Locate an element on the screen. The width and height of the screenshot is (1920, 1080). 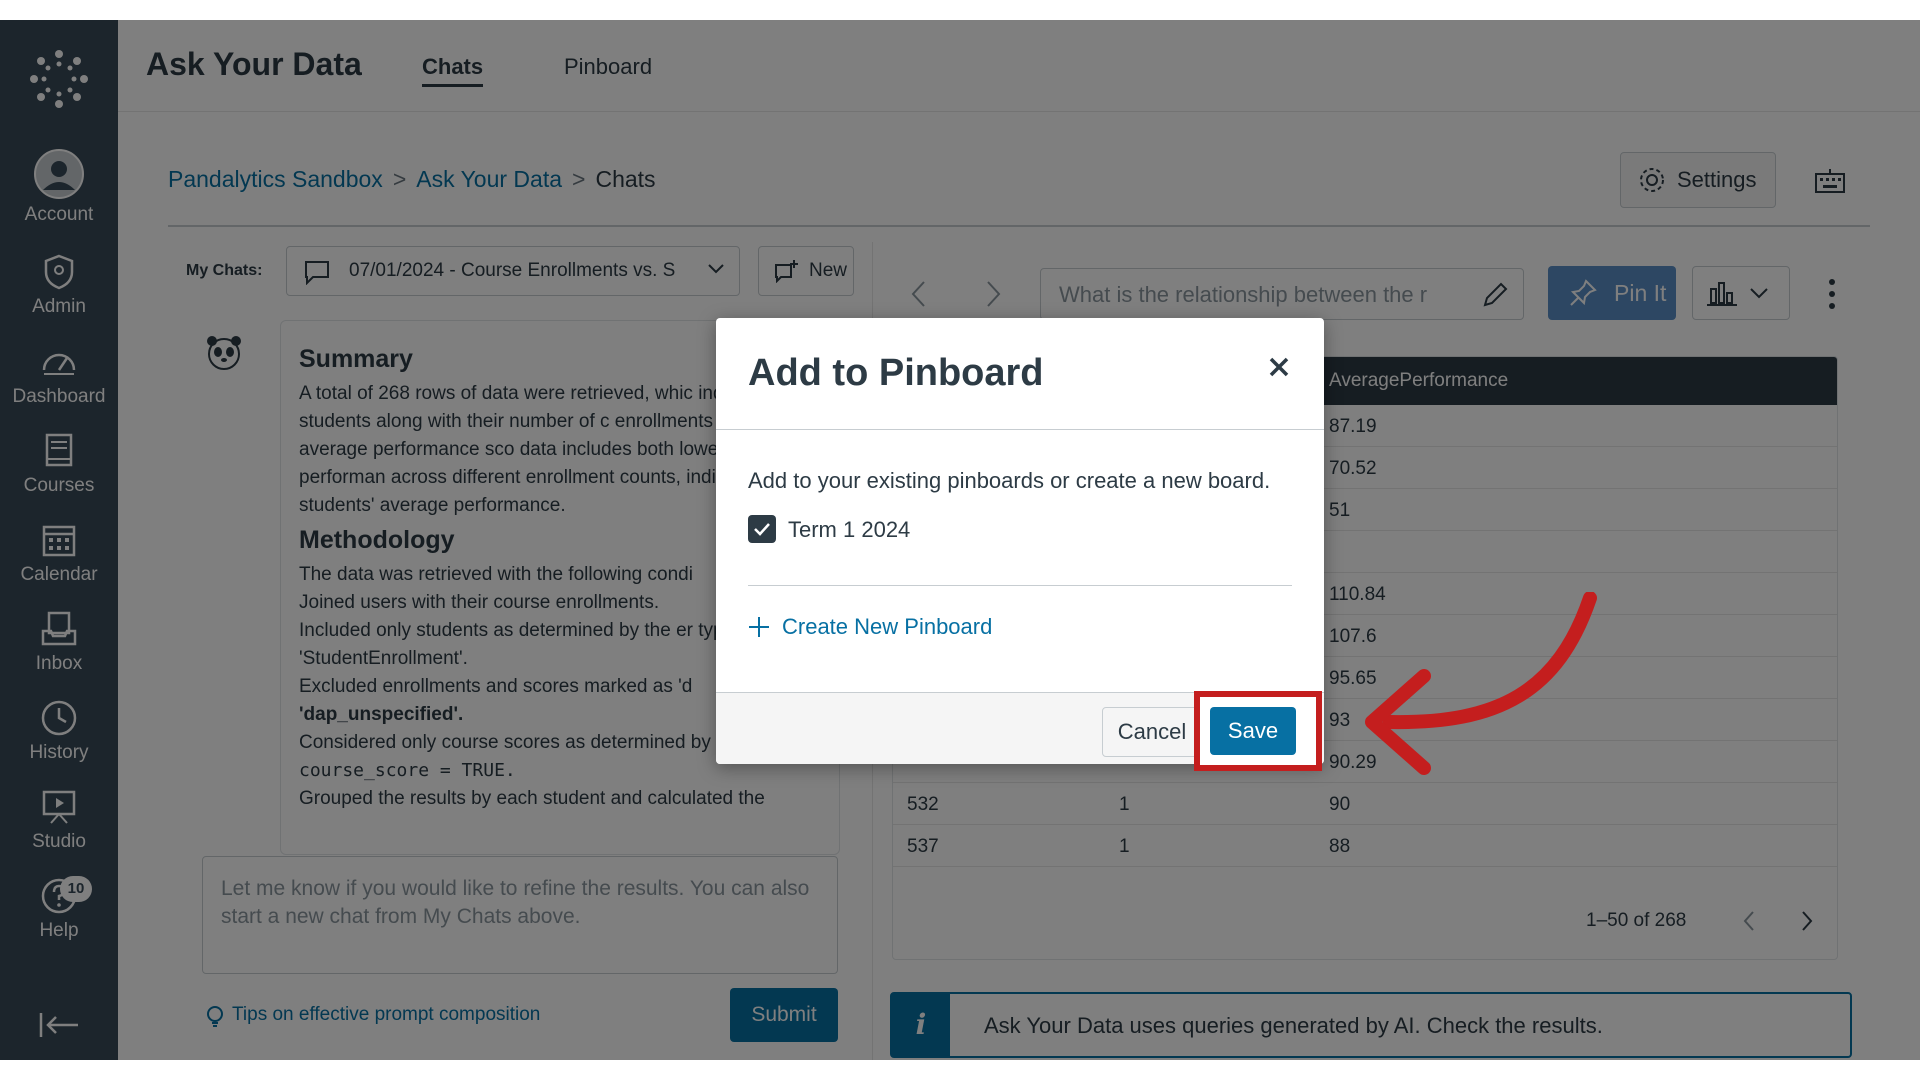
checkmark-icon is located at coordinates (762, 529).